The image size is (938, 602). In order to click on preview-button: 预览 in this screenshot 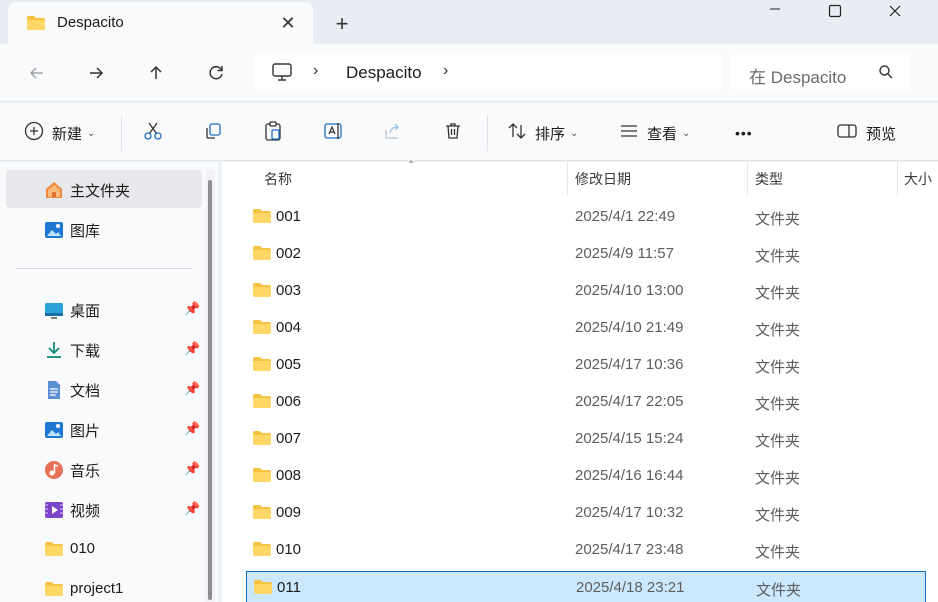, I will do `click(866, 133)`.